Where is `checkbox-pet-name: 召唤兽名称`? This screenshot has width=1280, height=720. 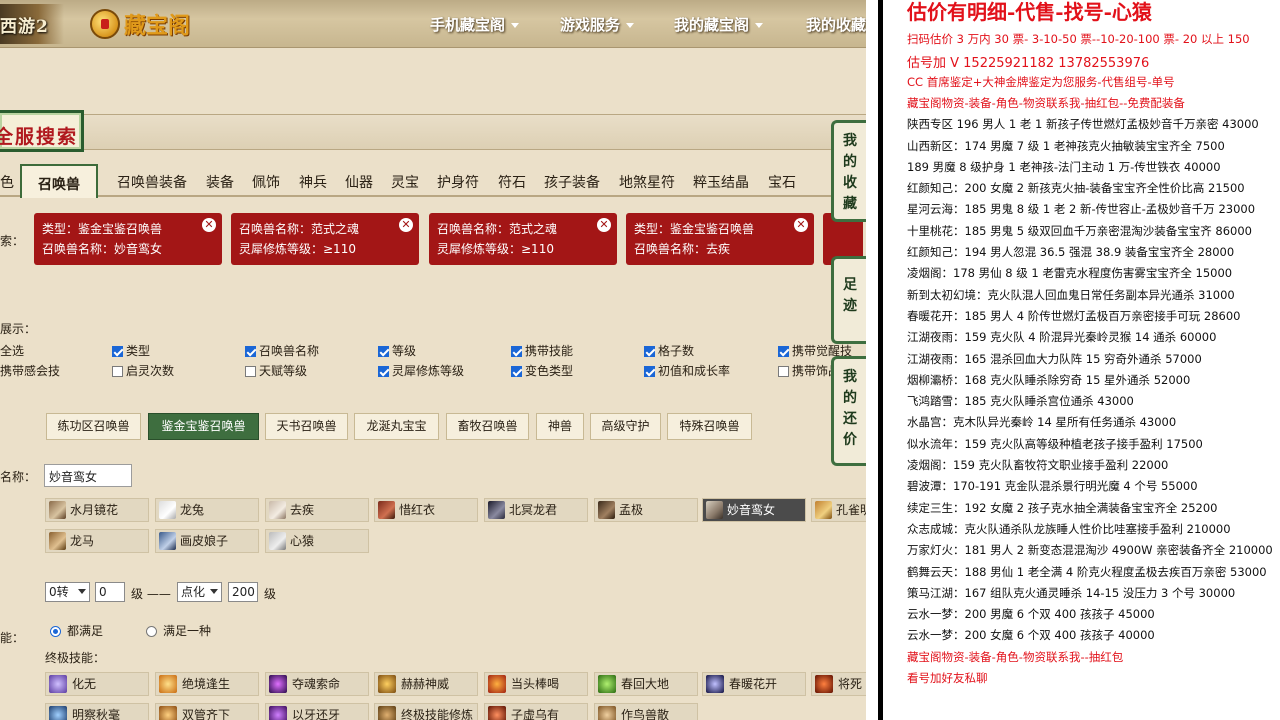 checkbox-pet-name: 召唤兽名称 is located at coordinates (282, 350).